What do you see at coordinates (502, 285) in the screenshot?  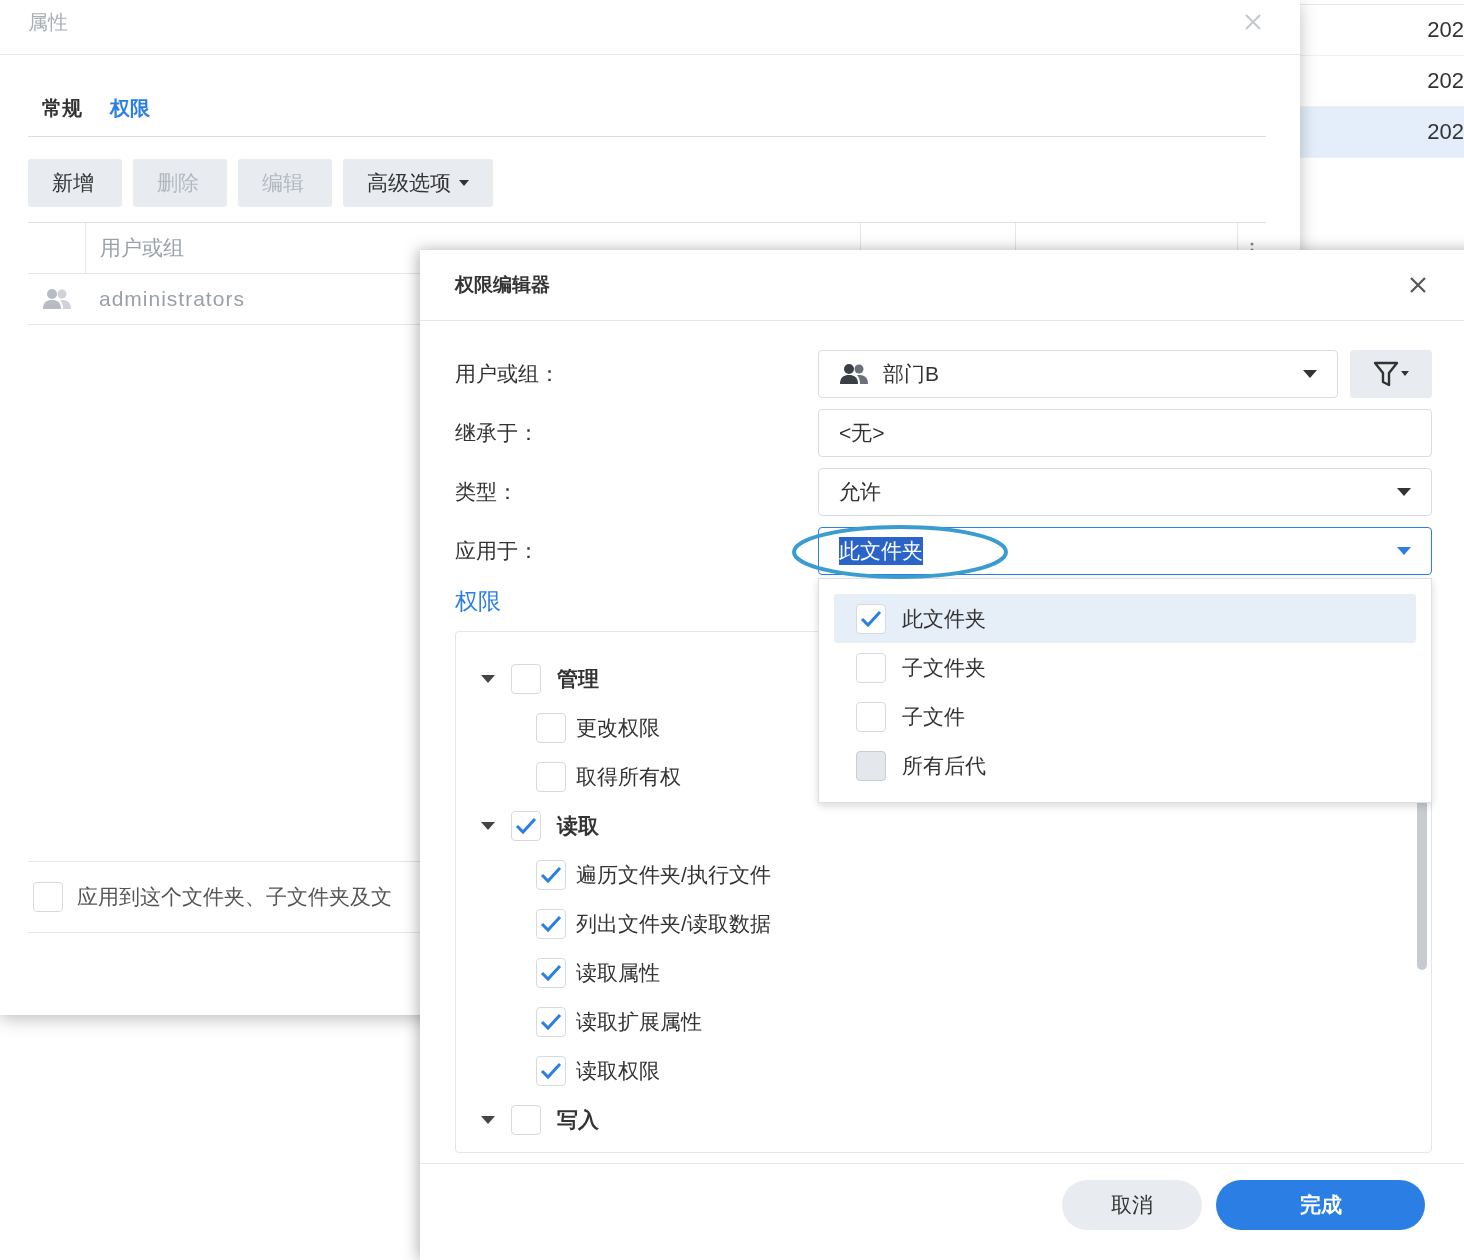 I see `dialog-title: 权限编辑器` at bounding box center [502, 285].